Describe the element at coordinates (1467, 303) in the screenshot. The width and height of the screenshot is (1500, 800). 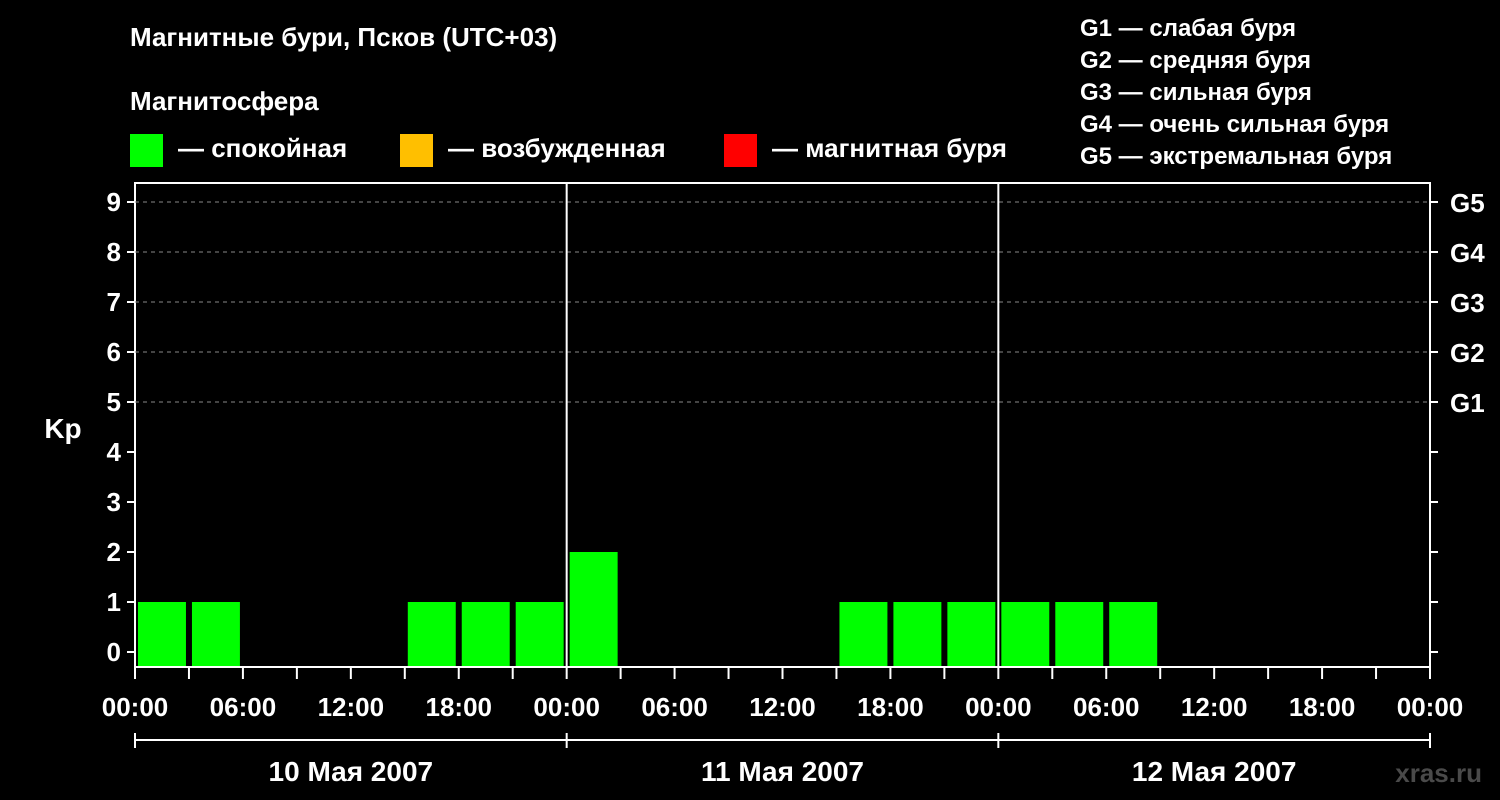
I see `storm-level-label: G3` at that location.